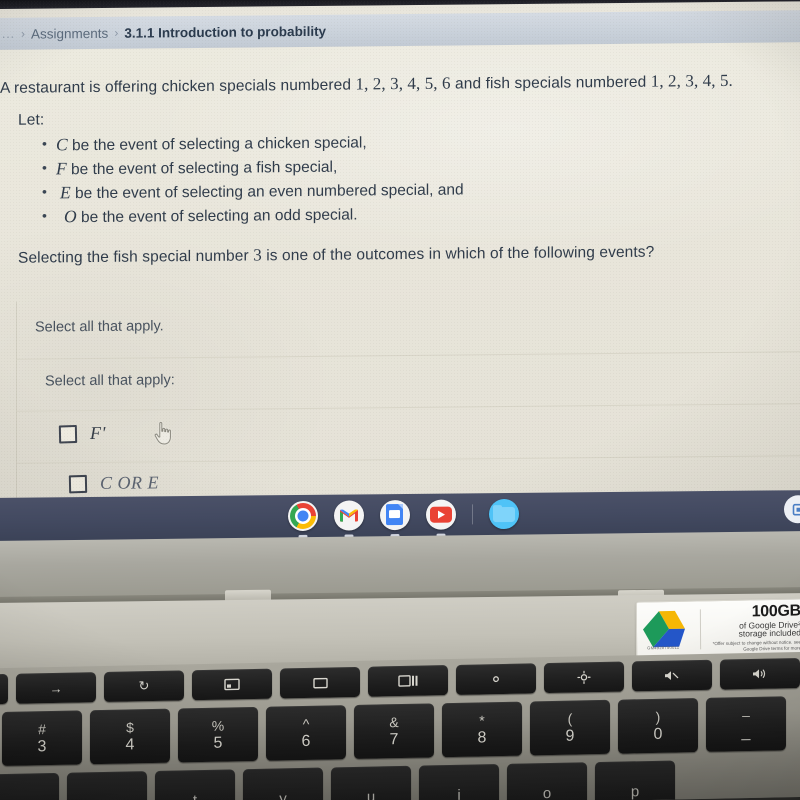  What do you see at coordinates (796, 509) in the screenshot?
I see `square-icon` at bounding box center [796, 509].